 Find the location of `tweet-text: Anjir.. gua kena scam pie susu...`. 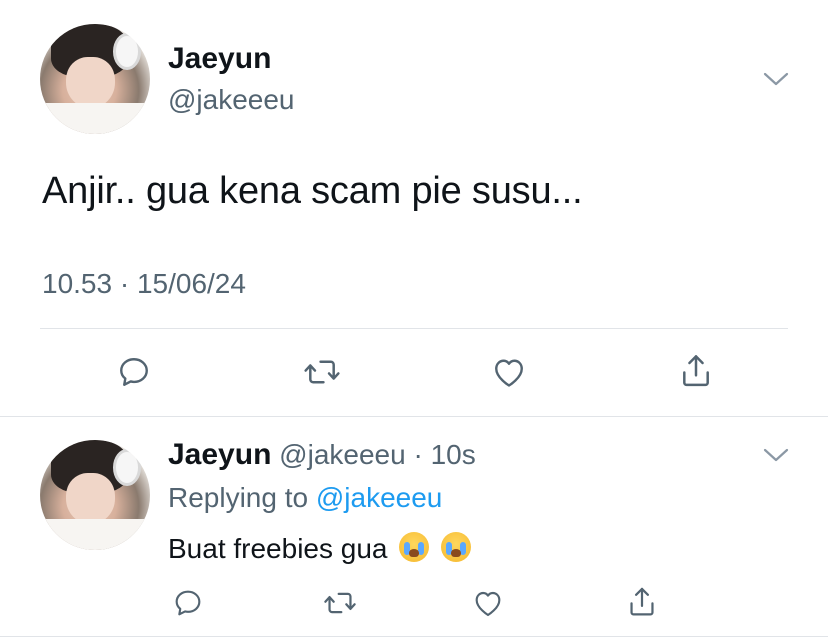

tweet-text: Anjir.. gua kena scam pie susu... is located at coordinates (312, 191).